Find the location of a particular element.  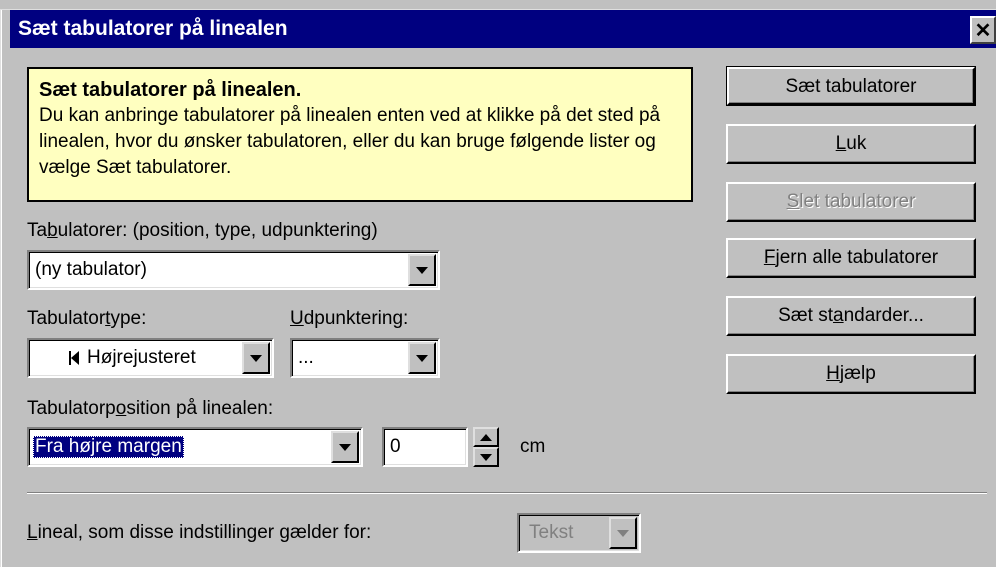

position-number-input: 0 is located at coordinates (425, 447).